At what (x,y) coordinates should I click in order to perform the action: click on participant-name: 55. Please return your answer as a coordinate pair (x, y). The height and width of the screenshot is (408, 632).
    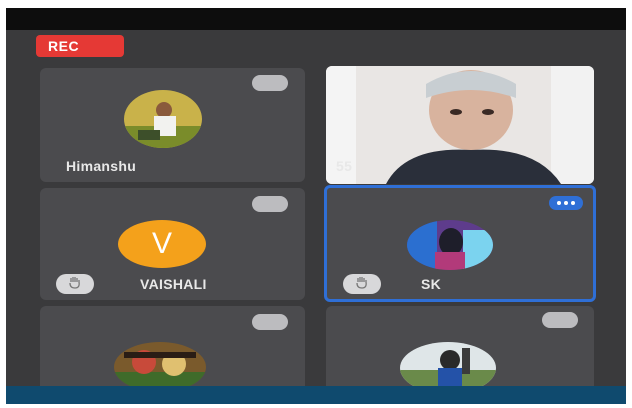
    Looking at the image, I should click on (344, 166).